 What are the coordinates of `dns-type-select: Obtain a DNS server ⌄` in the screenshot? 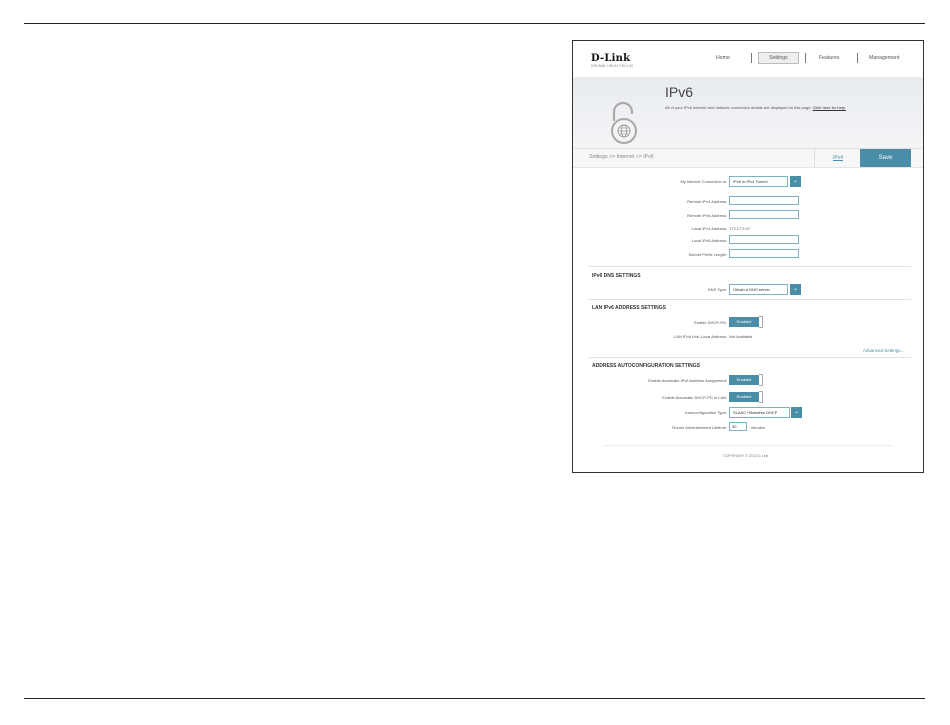 It's located at (765, 289).